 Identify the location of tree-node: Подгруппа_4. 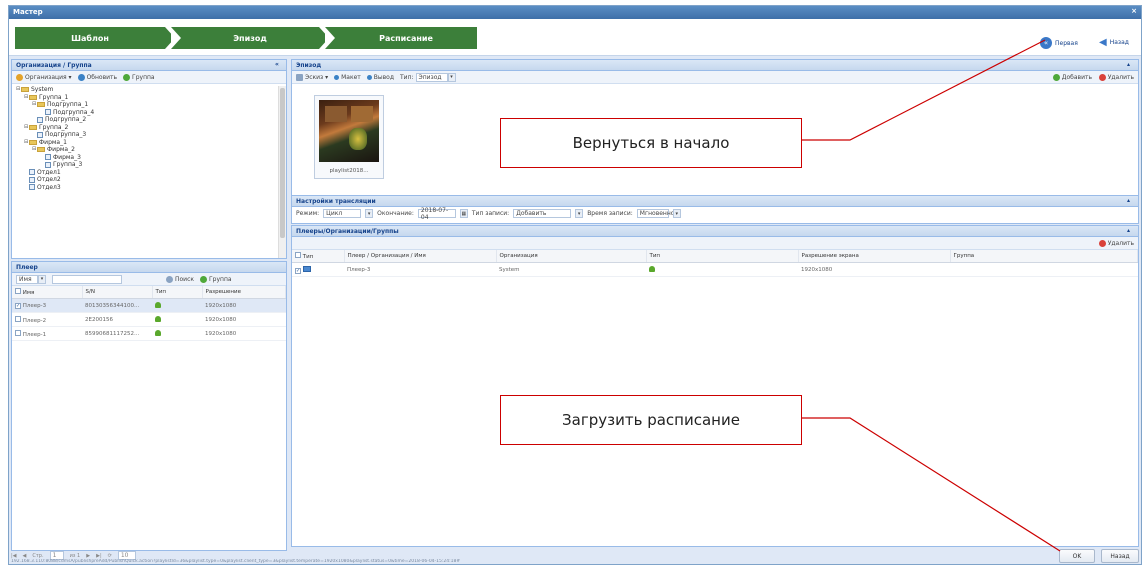
(149, 113).